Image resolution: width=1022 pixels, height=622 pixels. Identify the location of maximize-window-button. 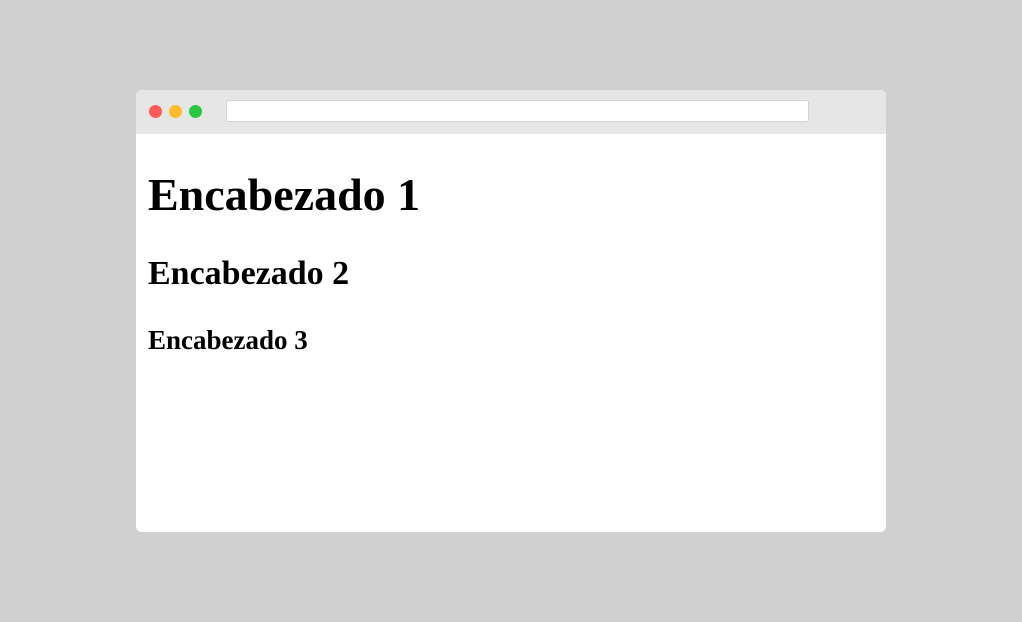
(195, 111).